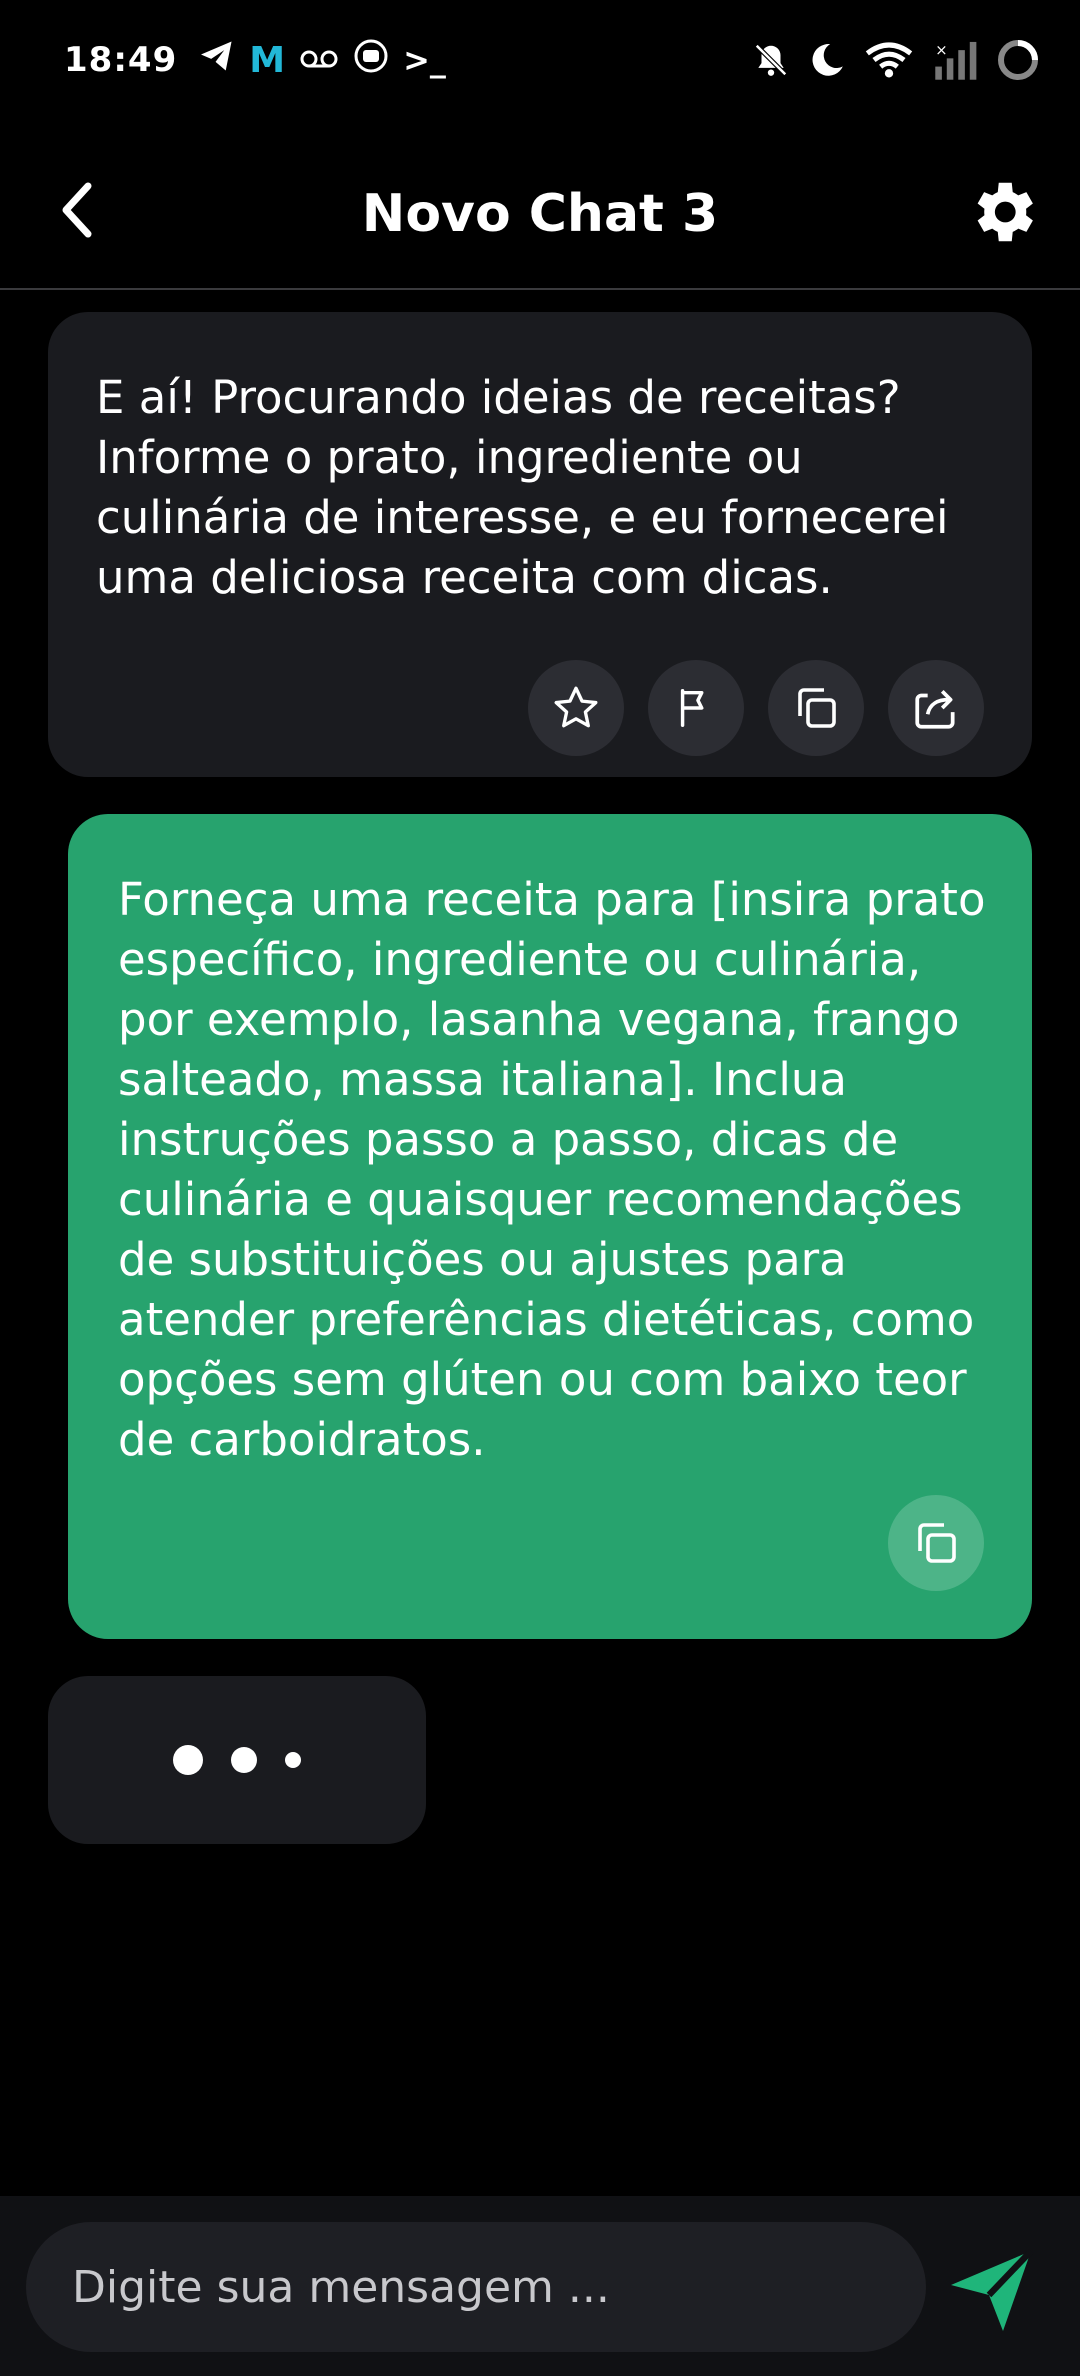  What do you see at coordinates (692, 708) in the screenshot?
I see `flag-icon` at bounding box center [692, 708].